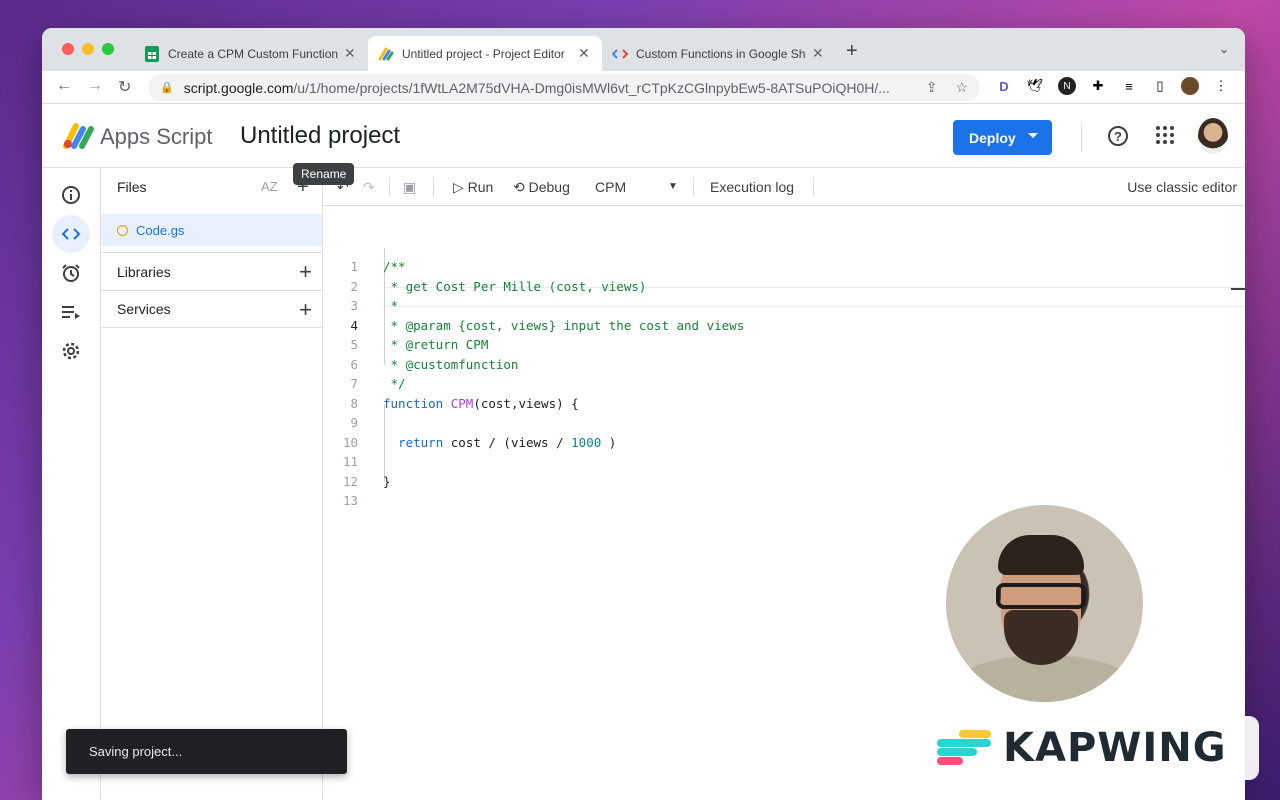 This screenshot has width=1280, height=800. Describe the element at coordinates (1004, 86) in the screenshot. I see `extension-d-icon: D` at that location.